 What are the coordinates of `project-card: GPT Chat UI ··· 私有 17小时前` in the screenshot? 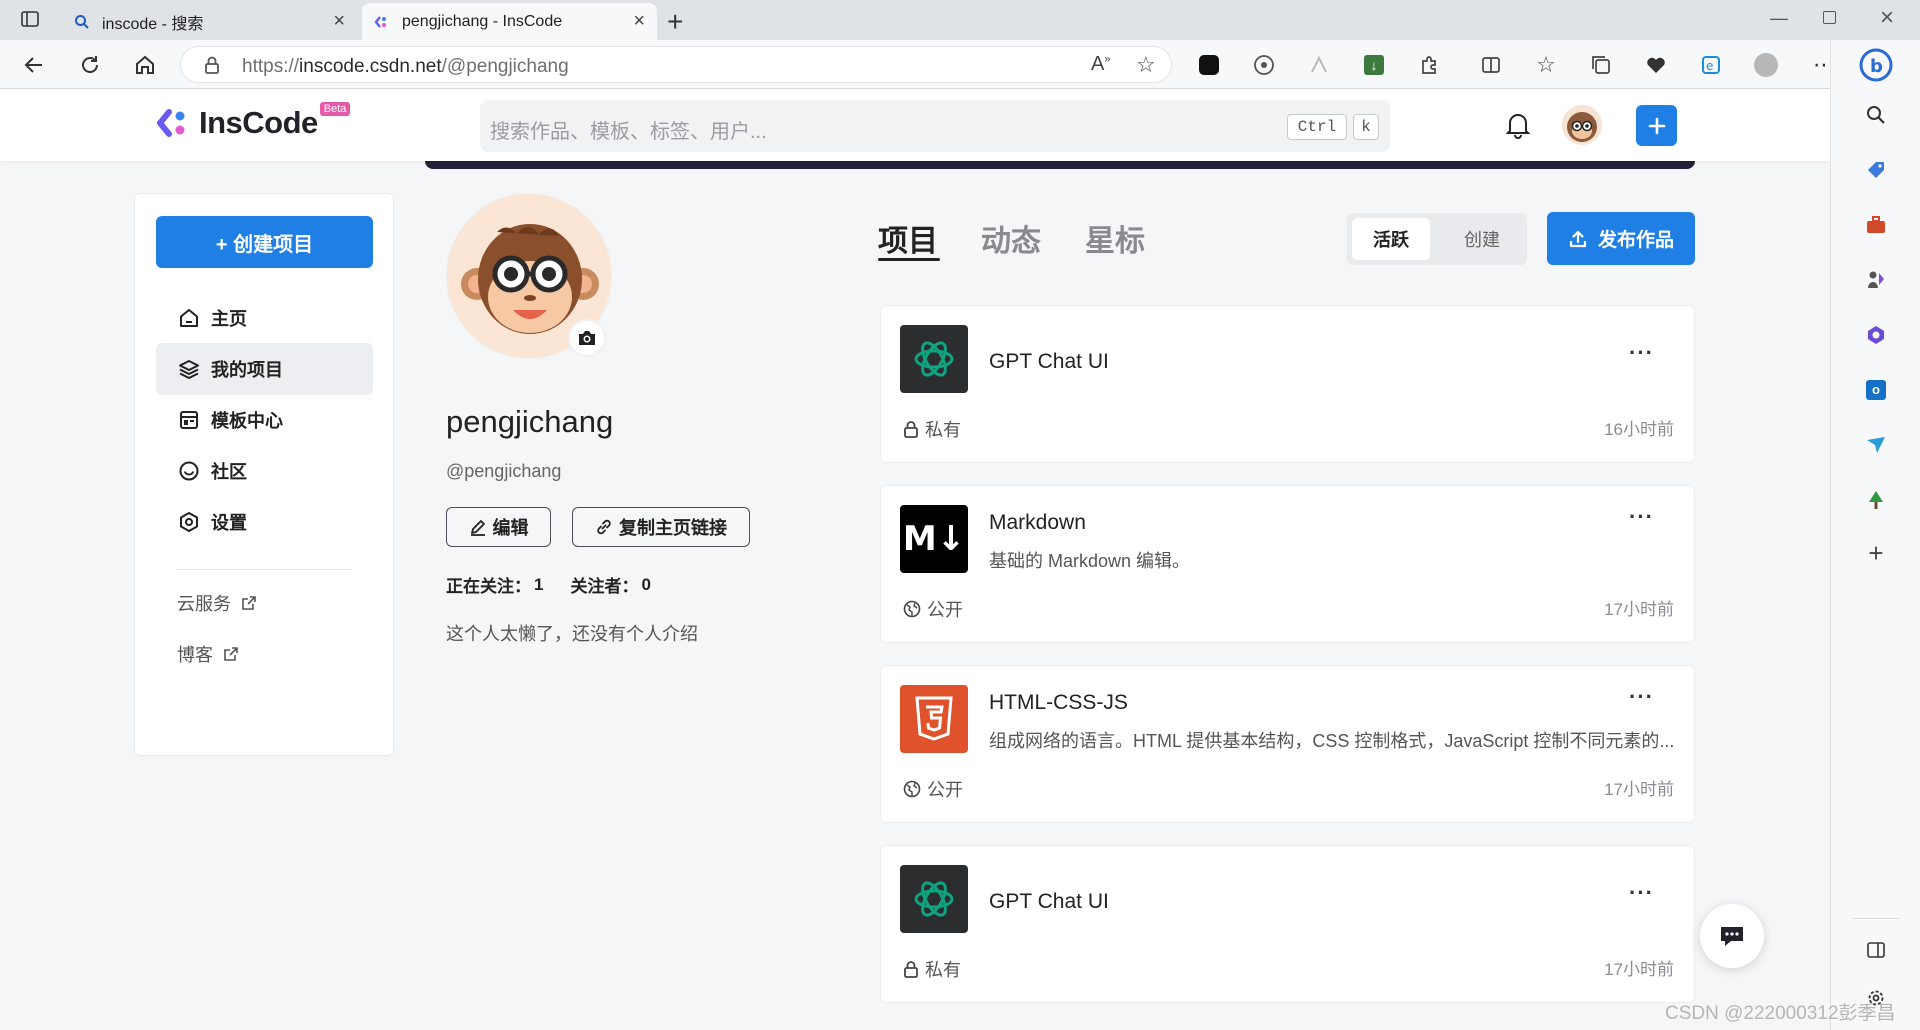 It's located at (1287, 924).